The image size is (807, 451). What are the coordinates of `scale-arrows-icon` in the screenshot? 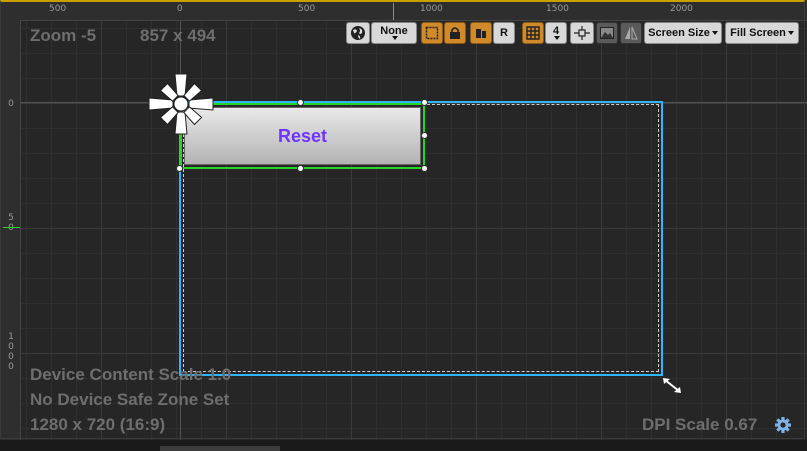 It's located at (582, 33).